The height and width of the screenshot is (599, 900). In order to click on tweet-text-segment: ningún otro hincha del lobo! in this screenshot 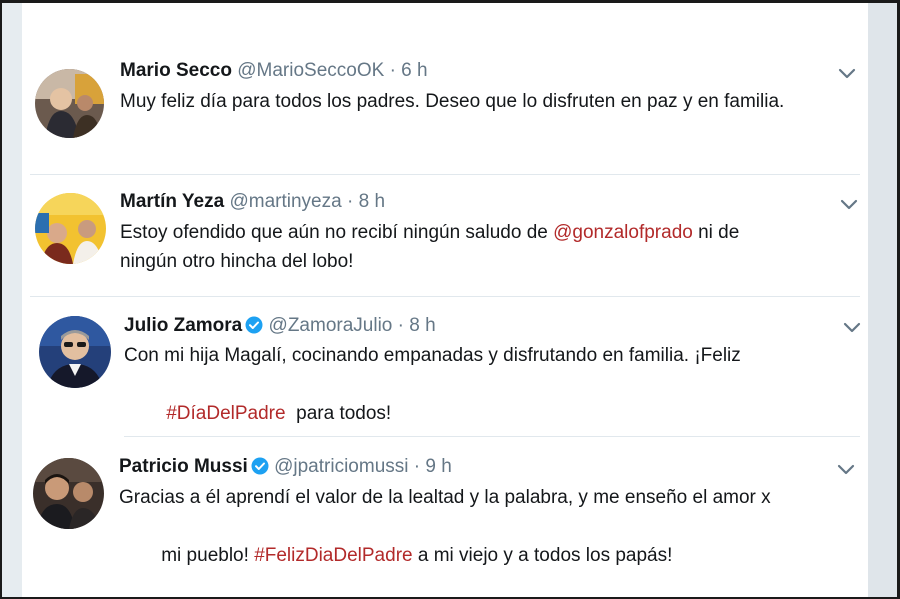, I will do `click(237, 261)`.